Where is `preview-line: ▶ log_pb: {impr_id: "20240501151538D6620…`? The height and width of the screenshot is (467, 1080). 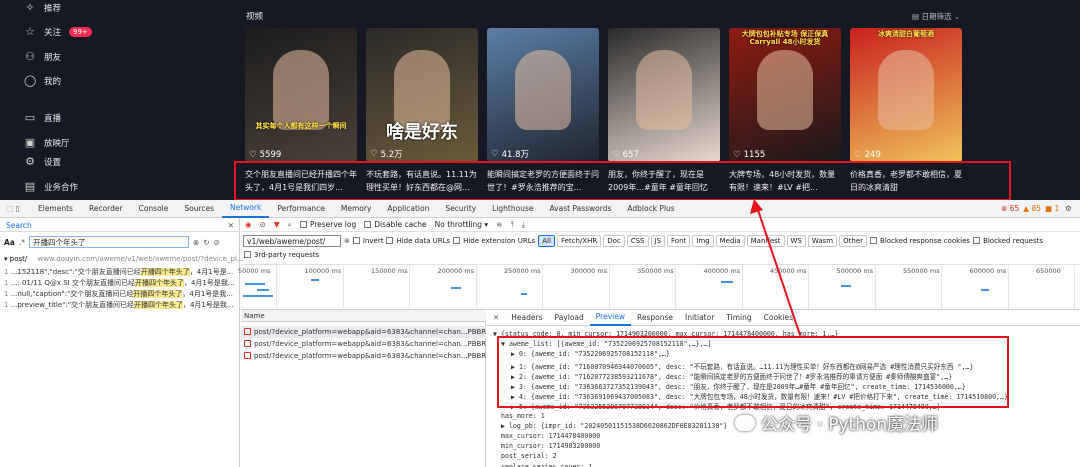 preview-line: ▶ log_pb: {impr_id: "20240501151538D6620… is located at coordinates (614, 426).